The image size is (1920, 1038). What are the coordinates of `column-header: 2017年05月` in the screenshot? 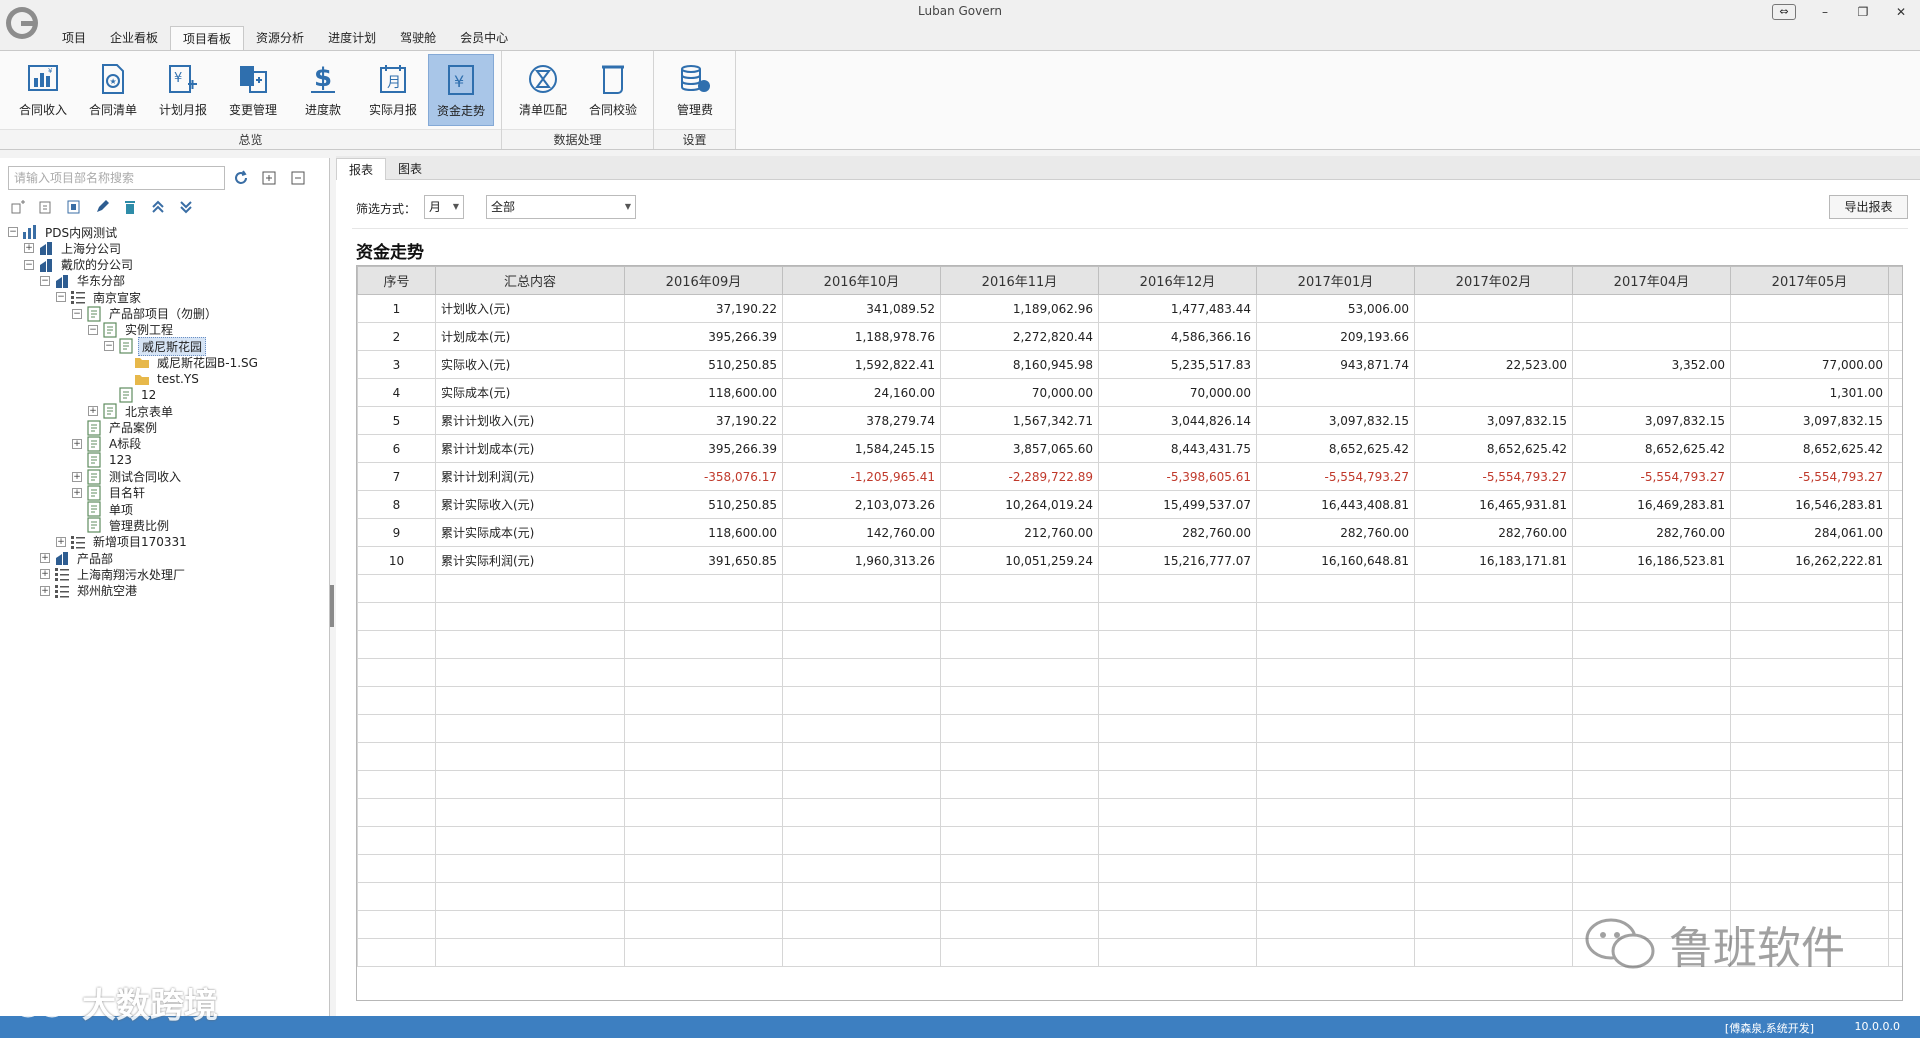 It's located at (1809, 280).